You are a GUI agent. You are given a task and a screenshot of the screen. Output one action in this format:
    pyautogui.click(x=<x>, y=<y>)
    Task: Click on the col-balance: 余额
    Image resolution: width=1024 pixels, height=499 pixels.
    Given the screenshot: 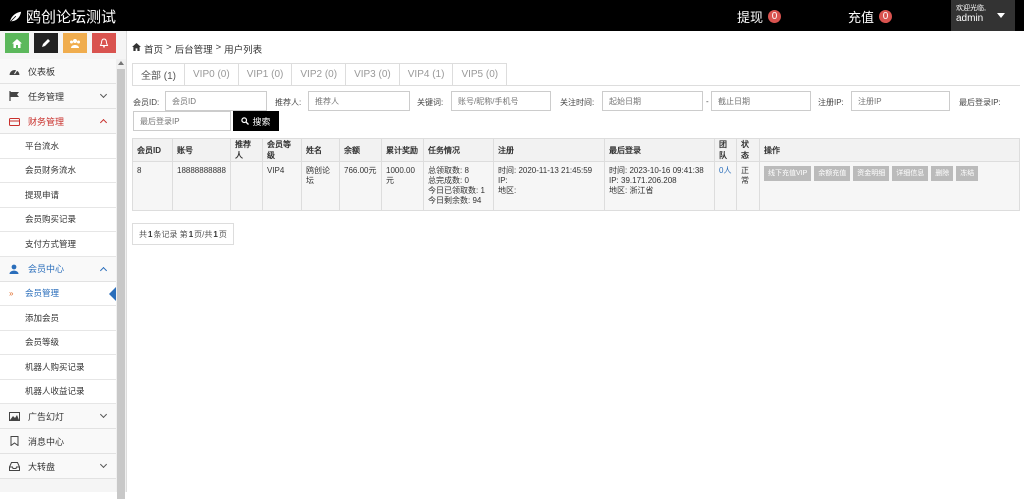 What is the action you would take?
    pyautogui.click(x=360, y=150)
    